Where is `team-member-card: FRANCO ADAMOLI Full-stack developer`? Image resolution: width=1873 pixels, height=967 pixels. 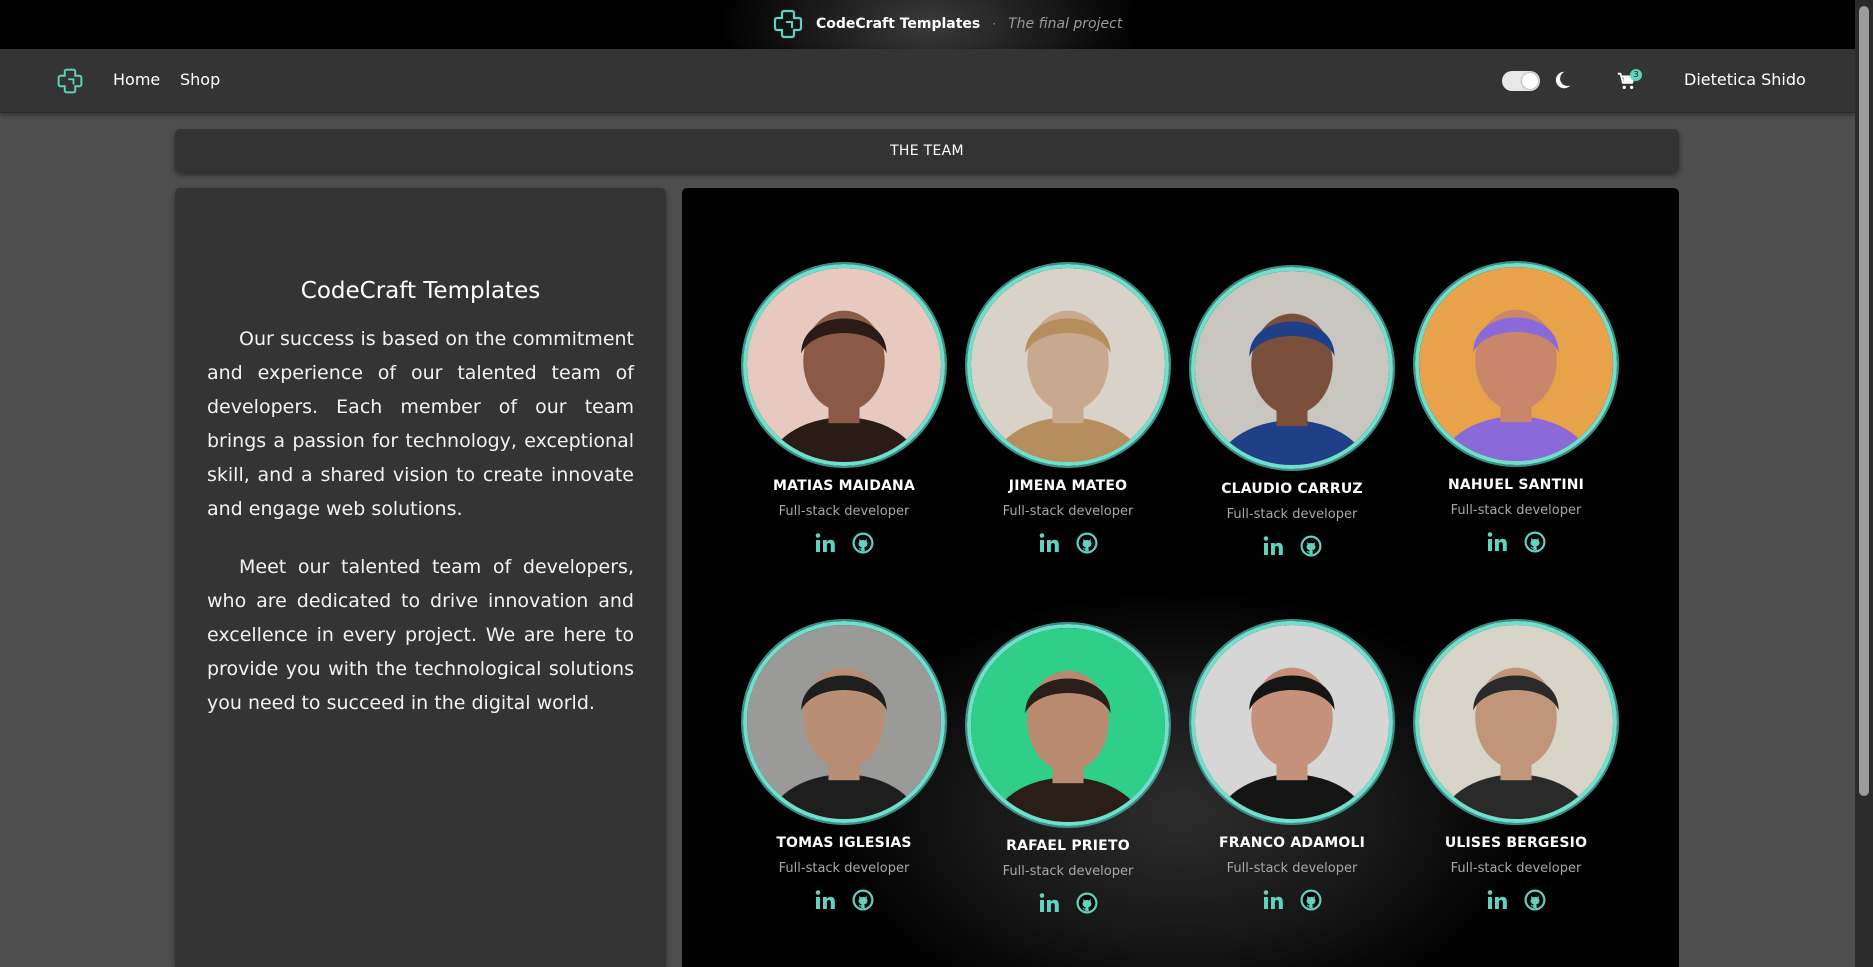 team-member-card: FRANCO ADAMOLI Full-stack developer is located at coordinates (1292, 766).